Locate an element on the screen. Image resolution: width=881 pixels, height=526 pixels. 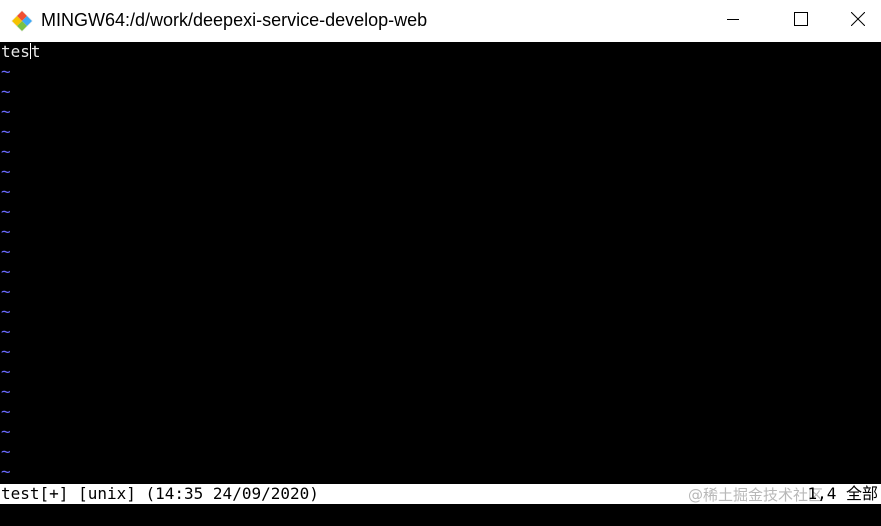
maximize-icon is located at coordinates (801, 21).